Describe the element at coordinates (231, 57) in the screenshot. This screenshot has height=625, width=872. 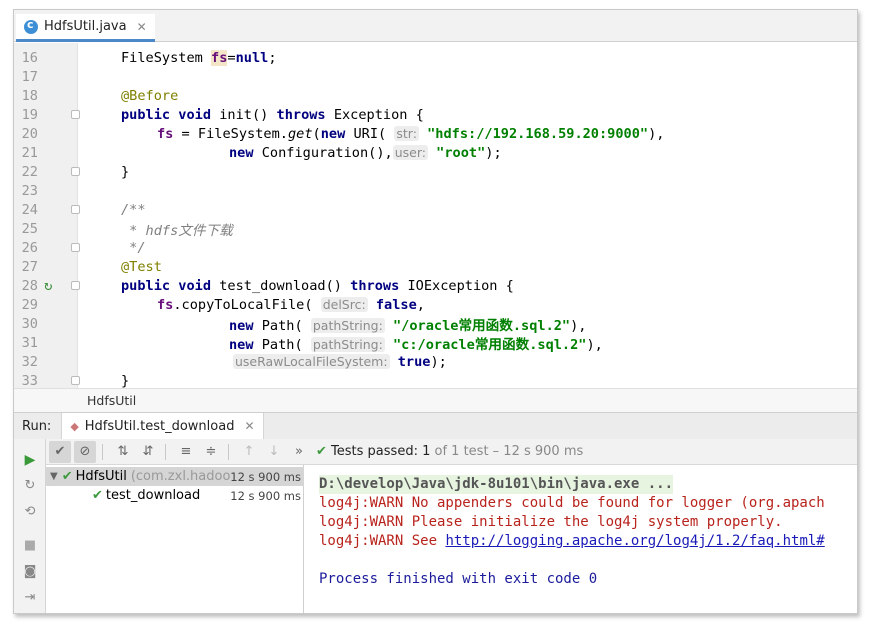
I see `code-text: =` at that location.